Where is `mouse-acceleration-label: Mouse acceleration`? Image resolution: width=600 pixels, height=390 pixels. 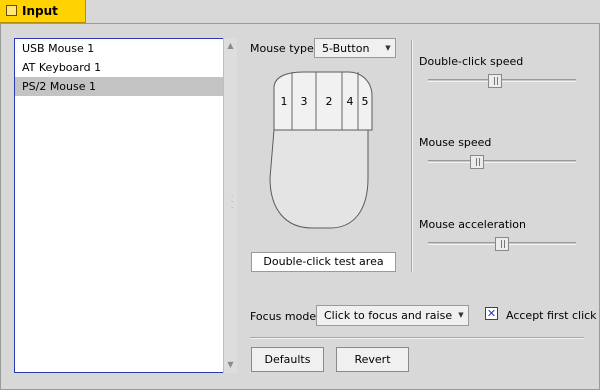 mouse-acceleration-label: Mouse acceleration is located at coordinates (472, 224).